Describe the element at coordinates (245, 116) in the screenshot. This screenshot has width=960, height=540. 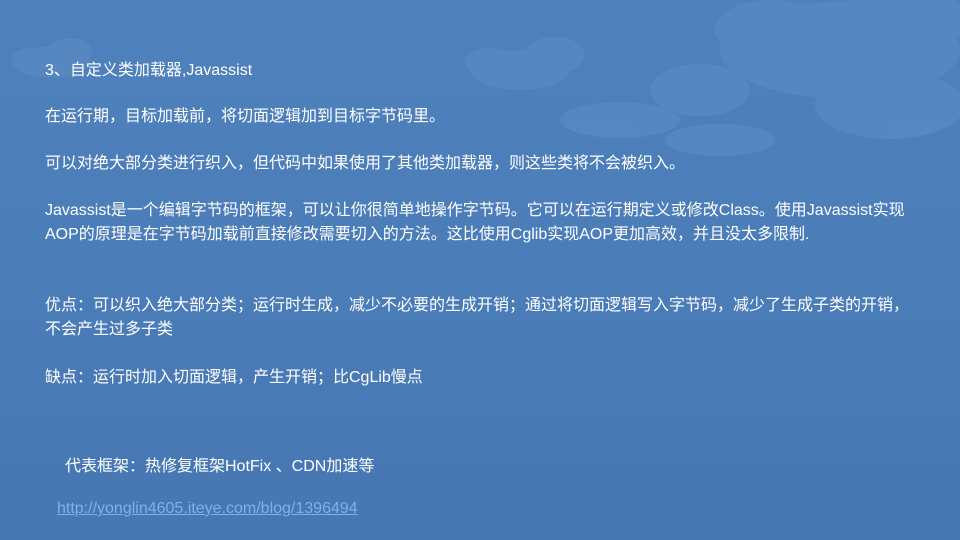
I see `paragraph-runtime: 在运行期，目标加载前，将切面逻辑加到目标字节码里。` at that location.